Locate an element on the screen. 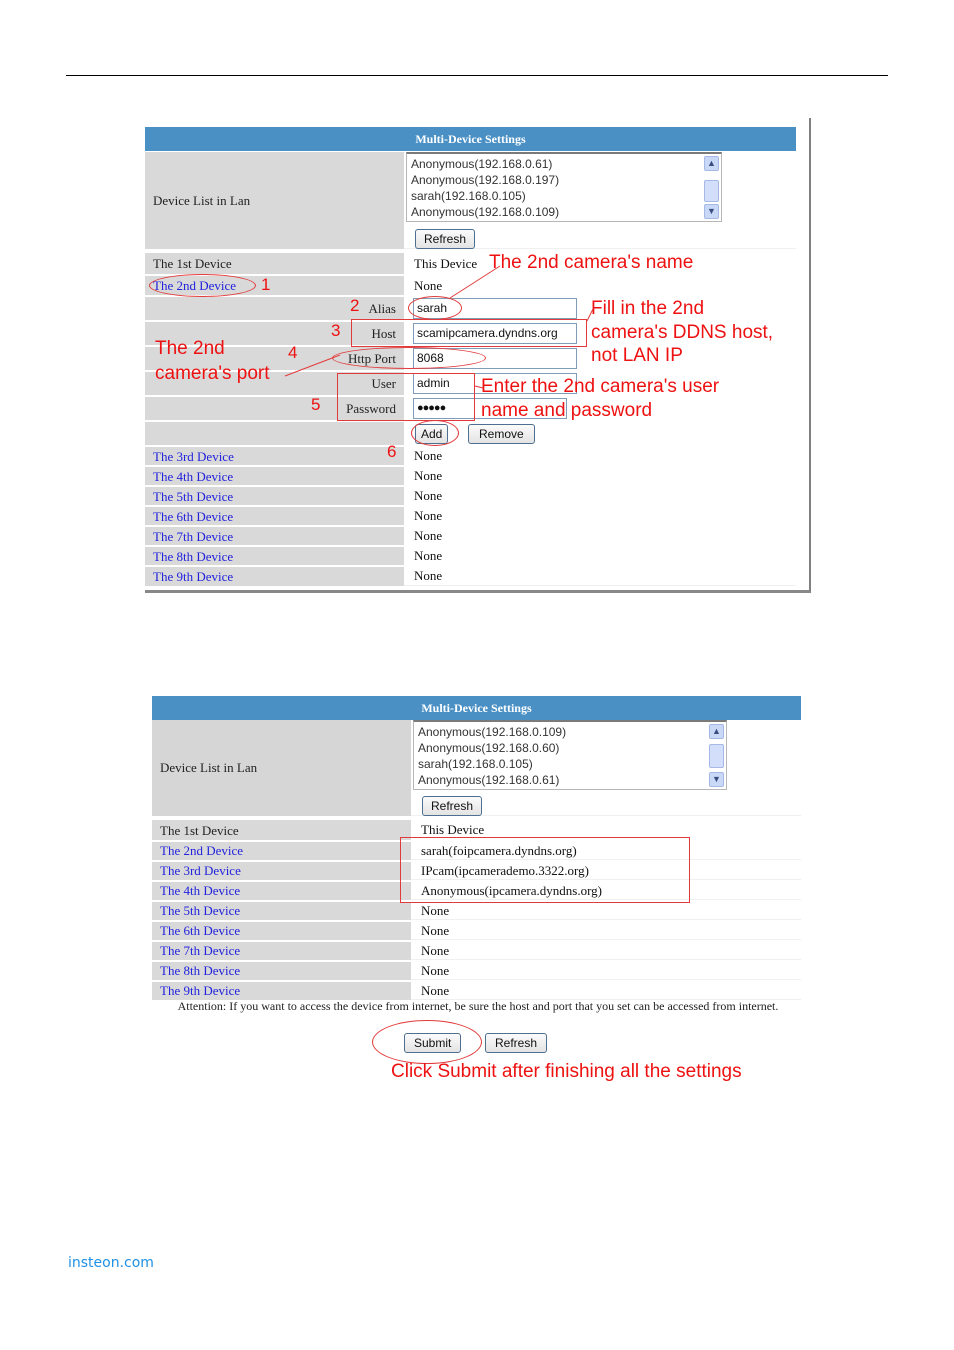 This screenshot has width=954, height=1350. annotation-ellipse-add is located at coordinates (435, 433).